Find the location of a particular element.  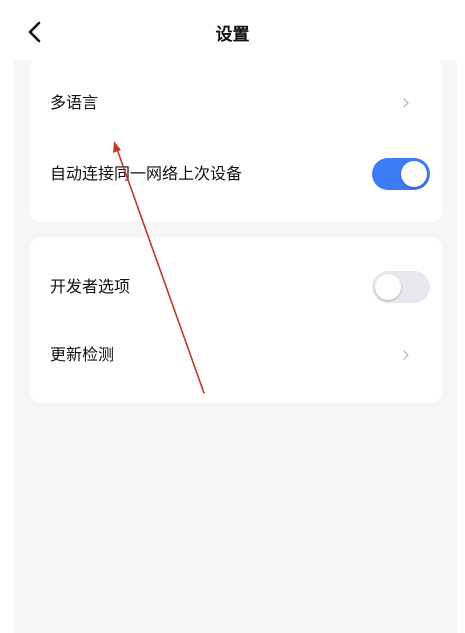

setting-label-auto-connect: 自动连接同一网络上次设备 is located at coordinates (146, 173).